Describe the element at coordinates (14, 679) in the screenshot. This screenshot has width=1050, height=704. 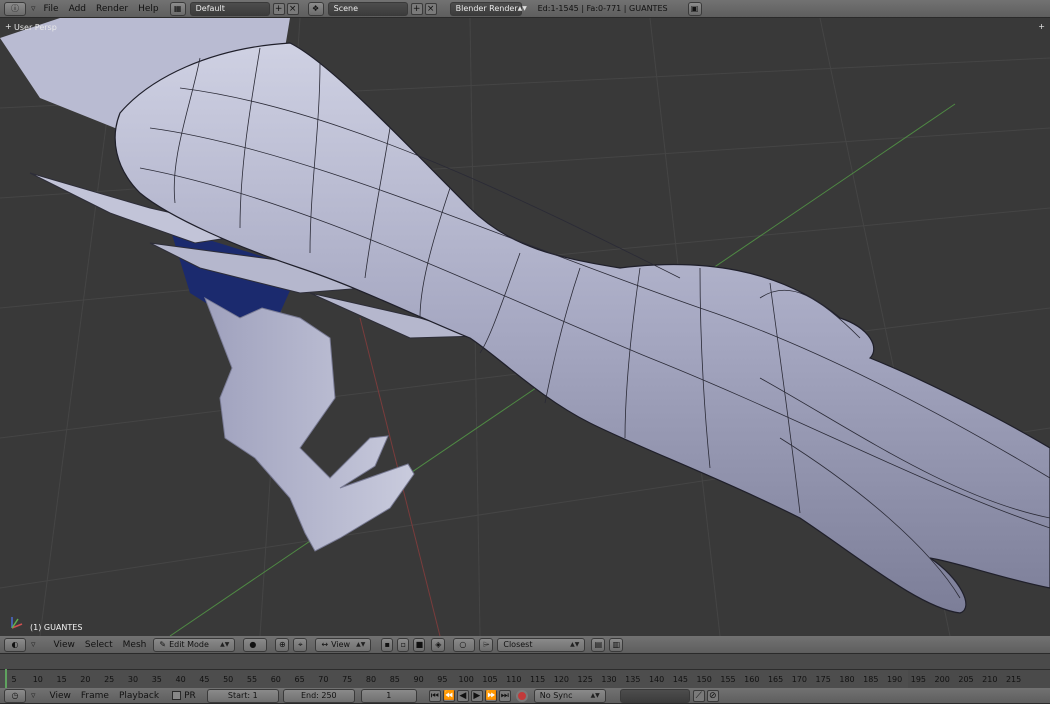
I see `timeline-tick-label: 5` at that location.